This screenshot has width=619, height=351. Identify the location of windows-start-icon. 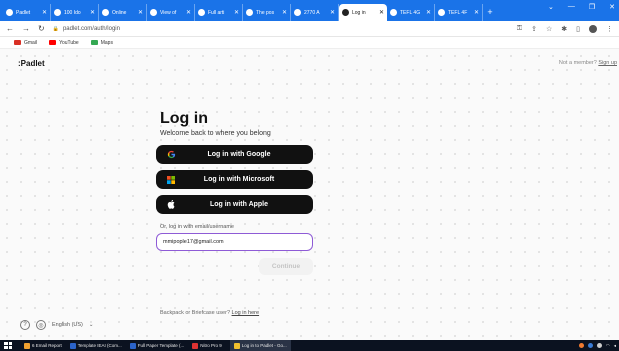
(8, 345).